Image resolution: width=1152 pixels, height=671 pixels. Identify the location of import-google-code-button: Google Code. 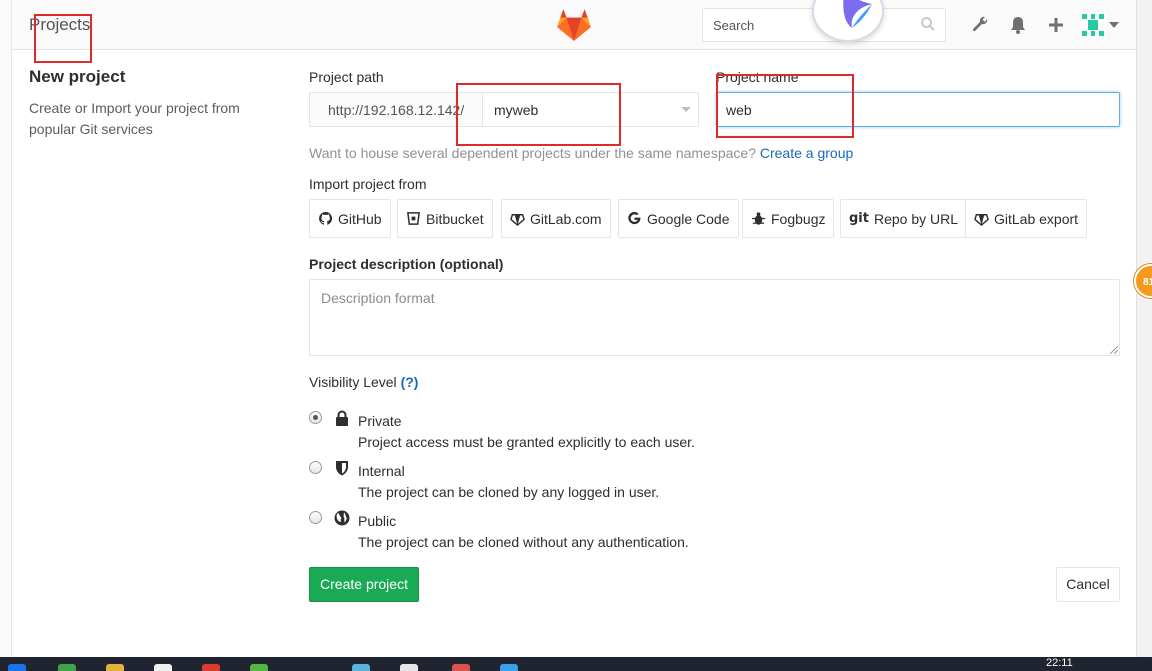
(678, 218).